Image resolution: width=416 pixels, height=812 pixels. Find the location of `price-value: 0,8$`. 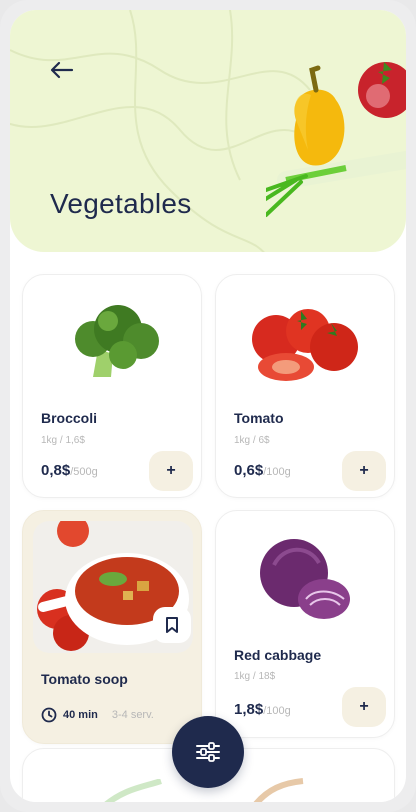

price-value: 0,8$ is located at coordinates (56, 470).